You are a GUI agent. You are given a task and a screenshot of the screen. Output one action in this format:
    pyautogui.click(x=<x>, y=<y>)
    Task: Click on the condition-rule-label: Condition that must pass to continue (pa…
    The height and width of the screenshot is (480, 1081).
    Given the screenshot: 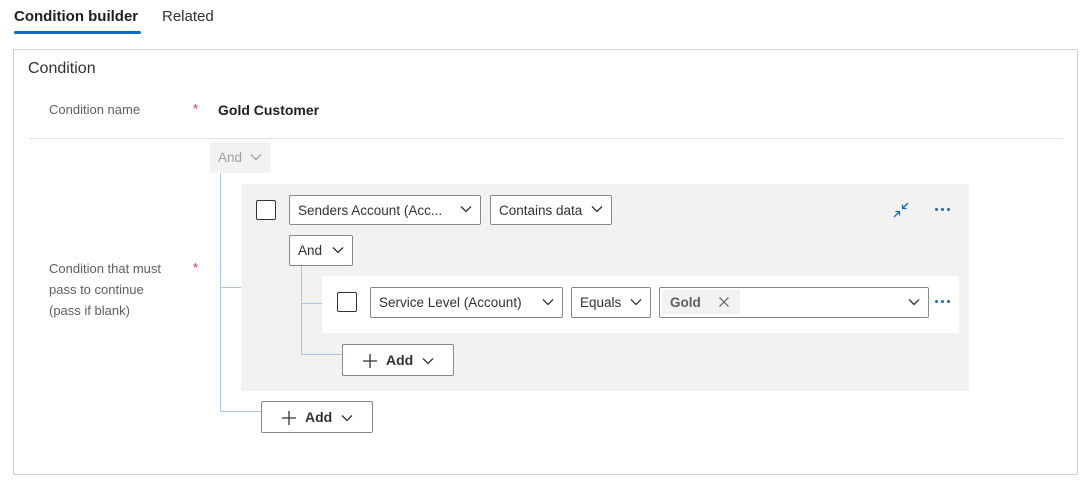 What is the action you would take?
    pyautogui.click(x=105, y=289)
    